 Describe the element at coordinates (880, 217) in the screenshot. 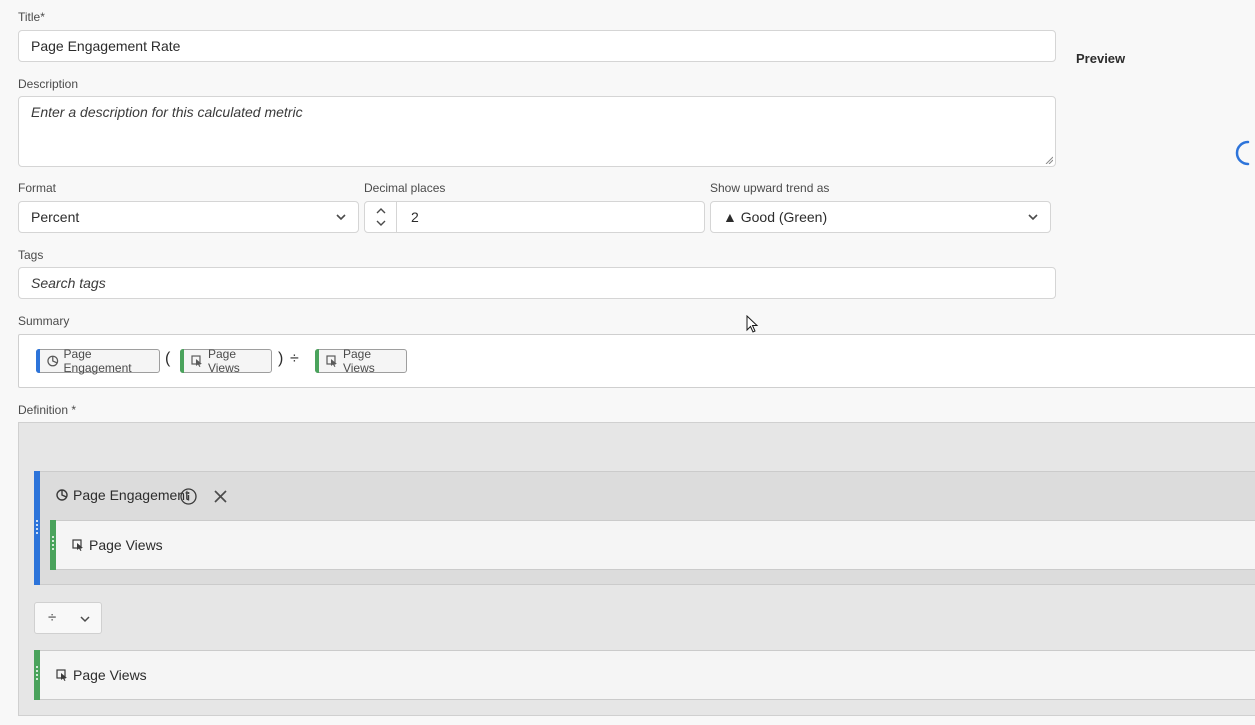

I see `trend-select: ▲ Good (Green)` at that location.